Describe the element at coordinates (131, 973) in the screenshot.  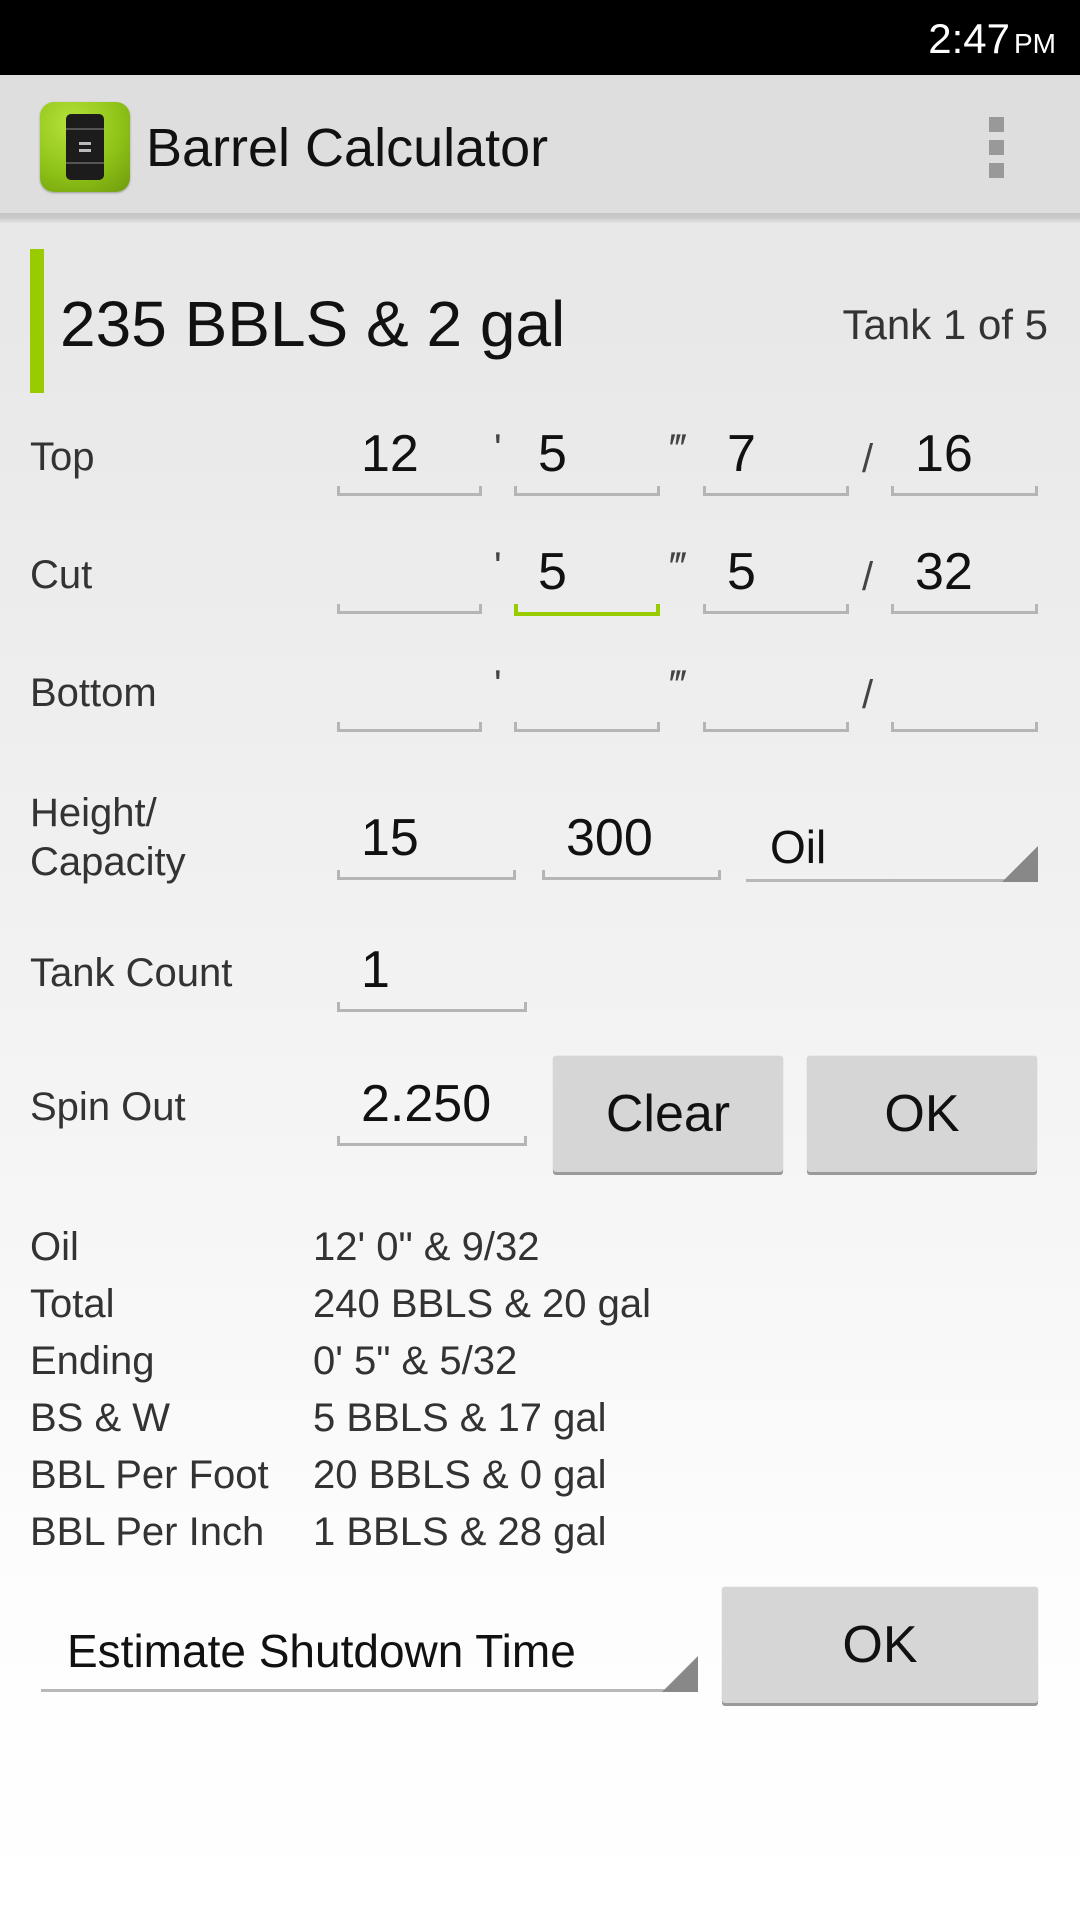
I see `tank-count-label: Tank Count` at that location.